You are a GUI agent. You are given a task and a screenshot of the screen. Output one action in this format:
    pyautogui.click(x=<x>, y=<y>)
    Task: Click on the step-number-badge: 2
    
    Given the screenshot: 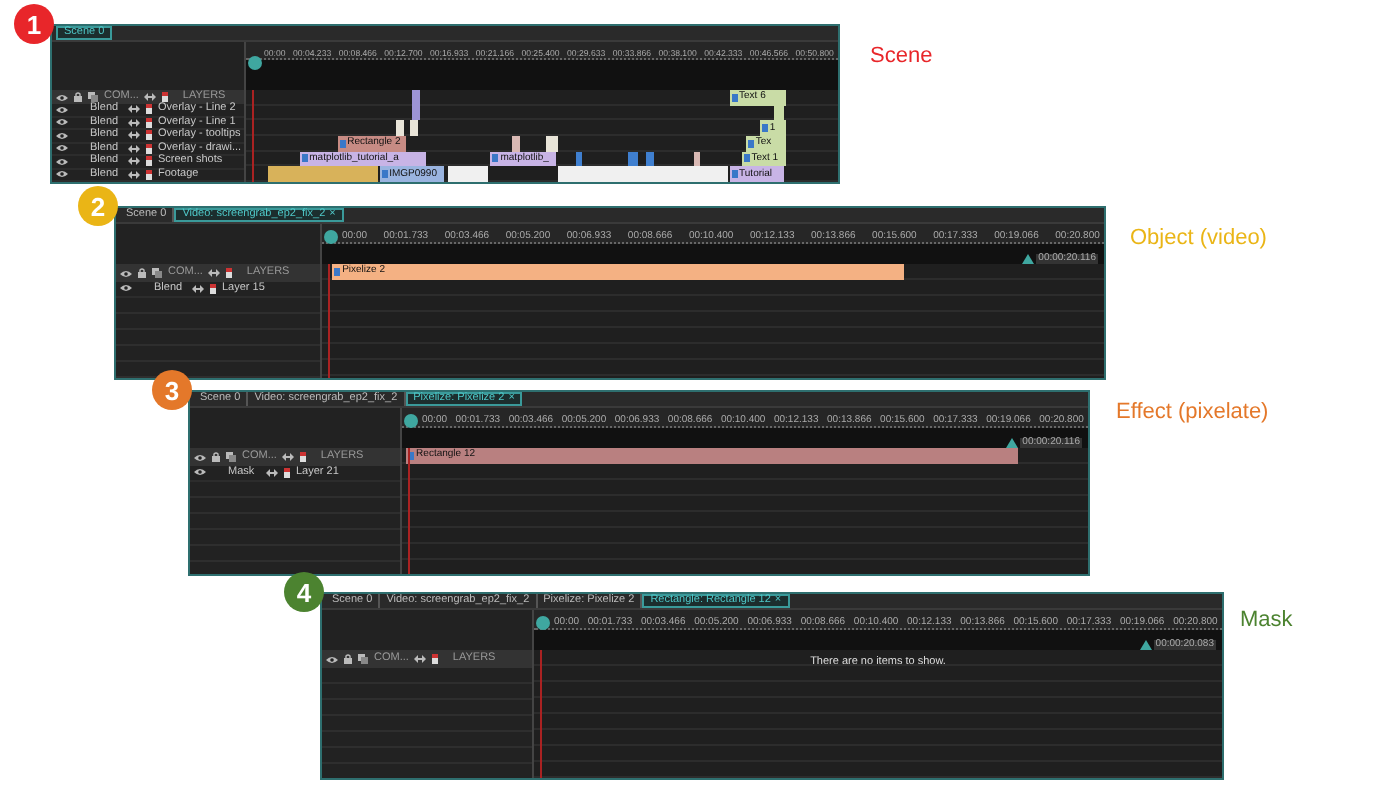 What is the action you would take?
    pyautogui.click(x=98, y=206)
    